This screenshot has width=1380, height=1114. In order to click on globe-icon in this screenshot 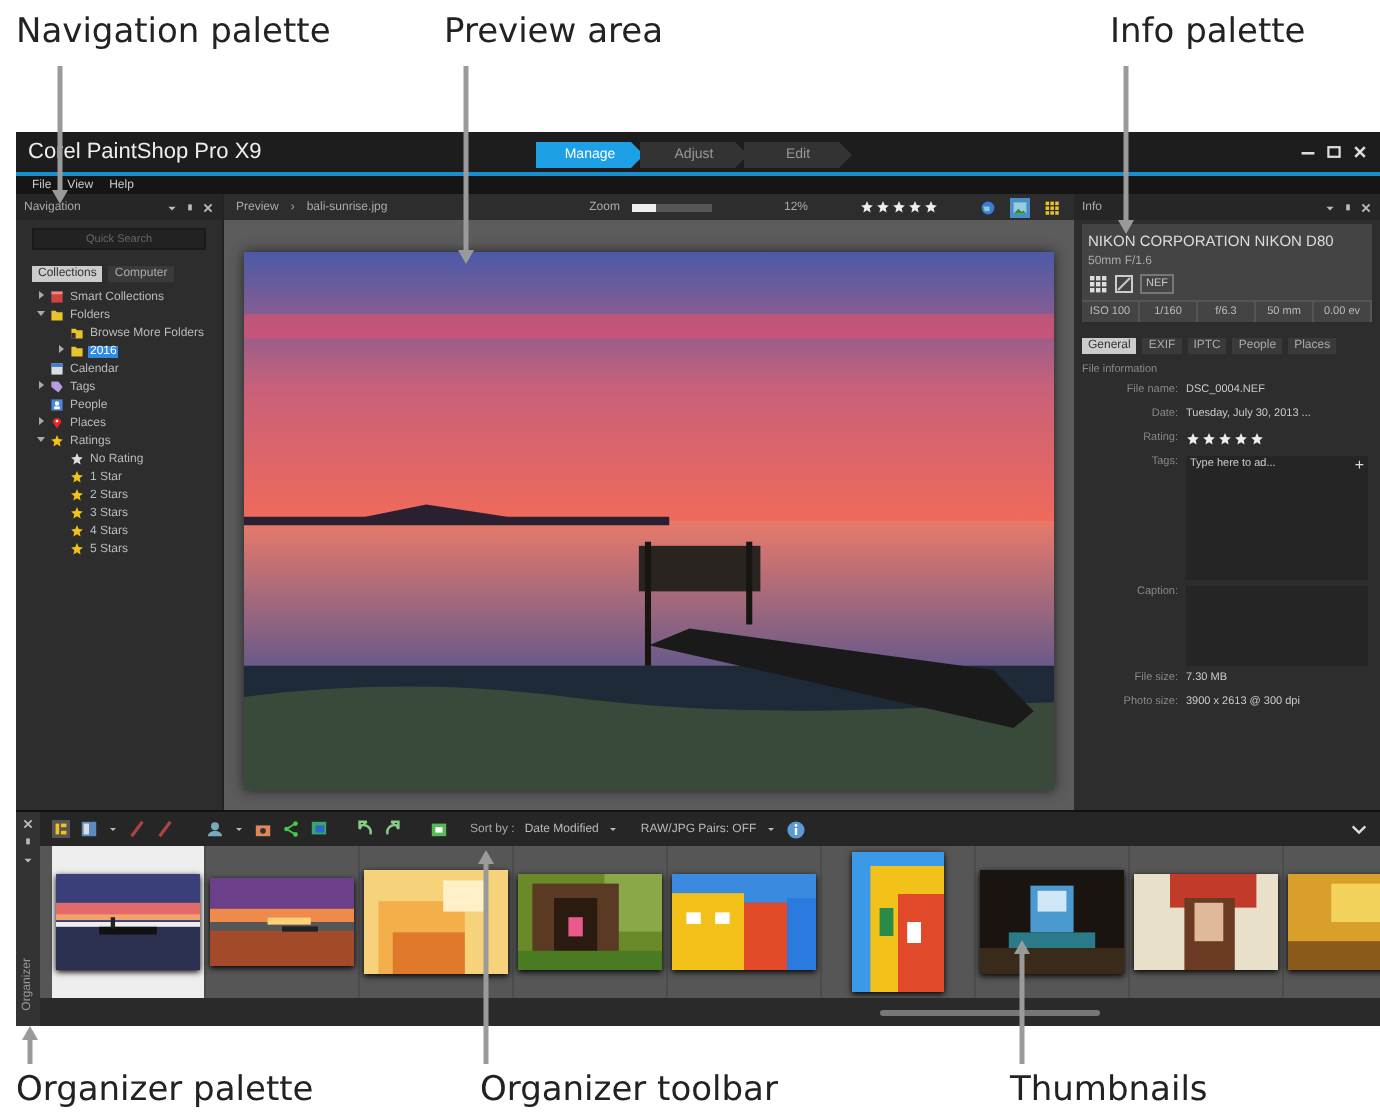, I will do `click(988, 207)`.